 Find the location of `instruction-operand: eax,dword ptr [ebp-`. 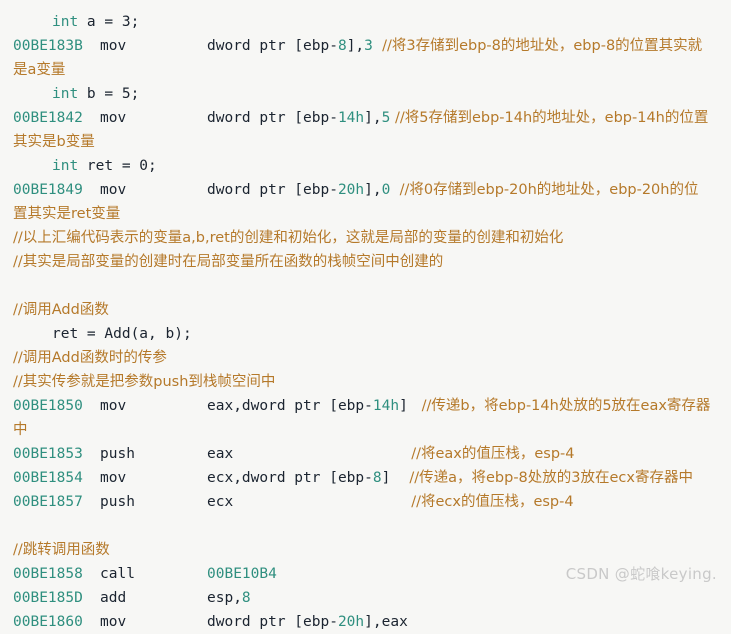

instruction-operand: eax,dword ptr [ebp- is located at coordinates (290, 406).